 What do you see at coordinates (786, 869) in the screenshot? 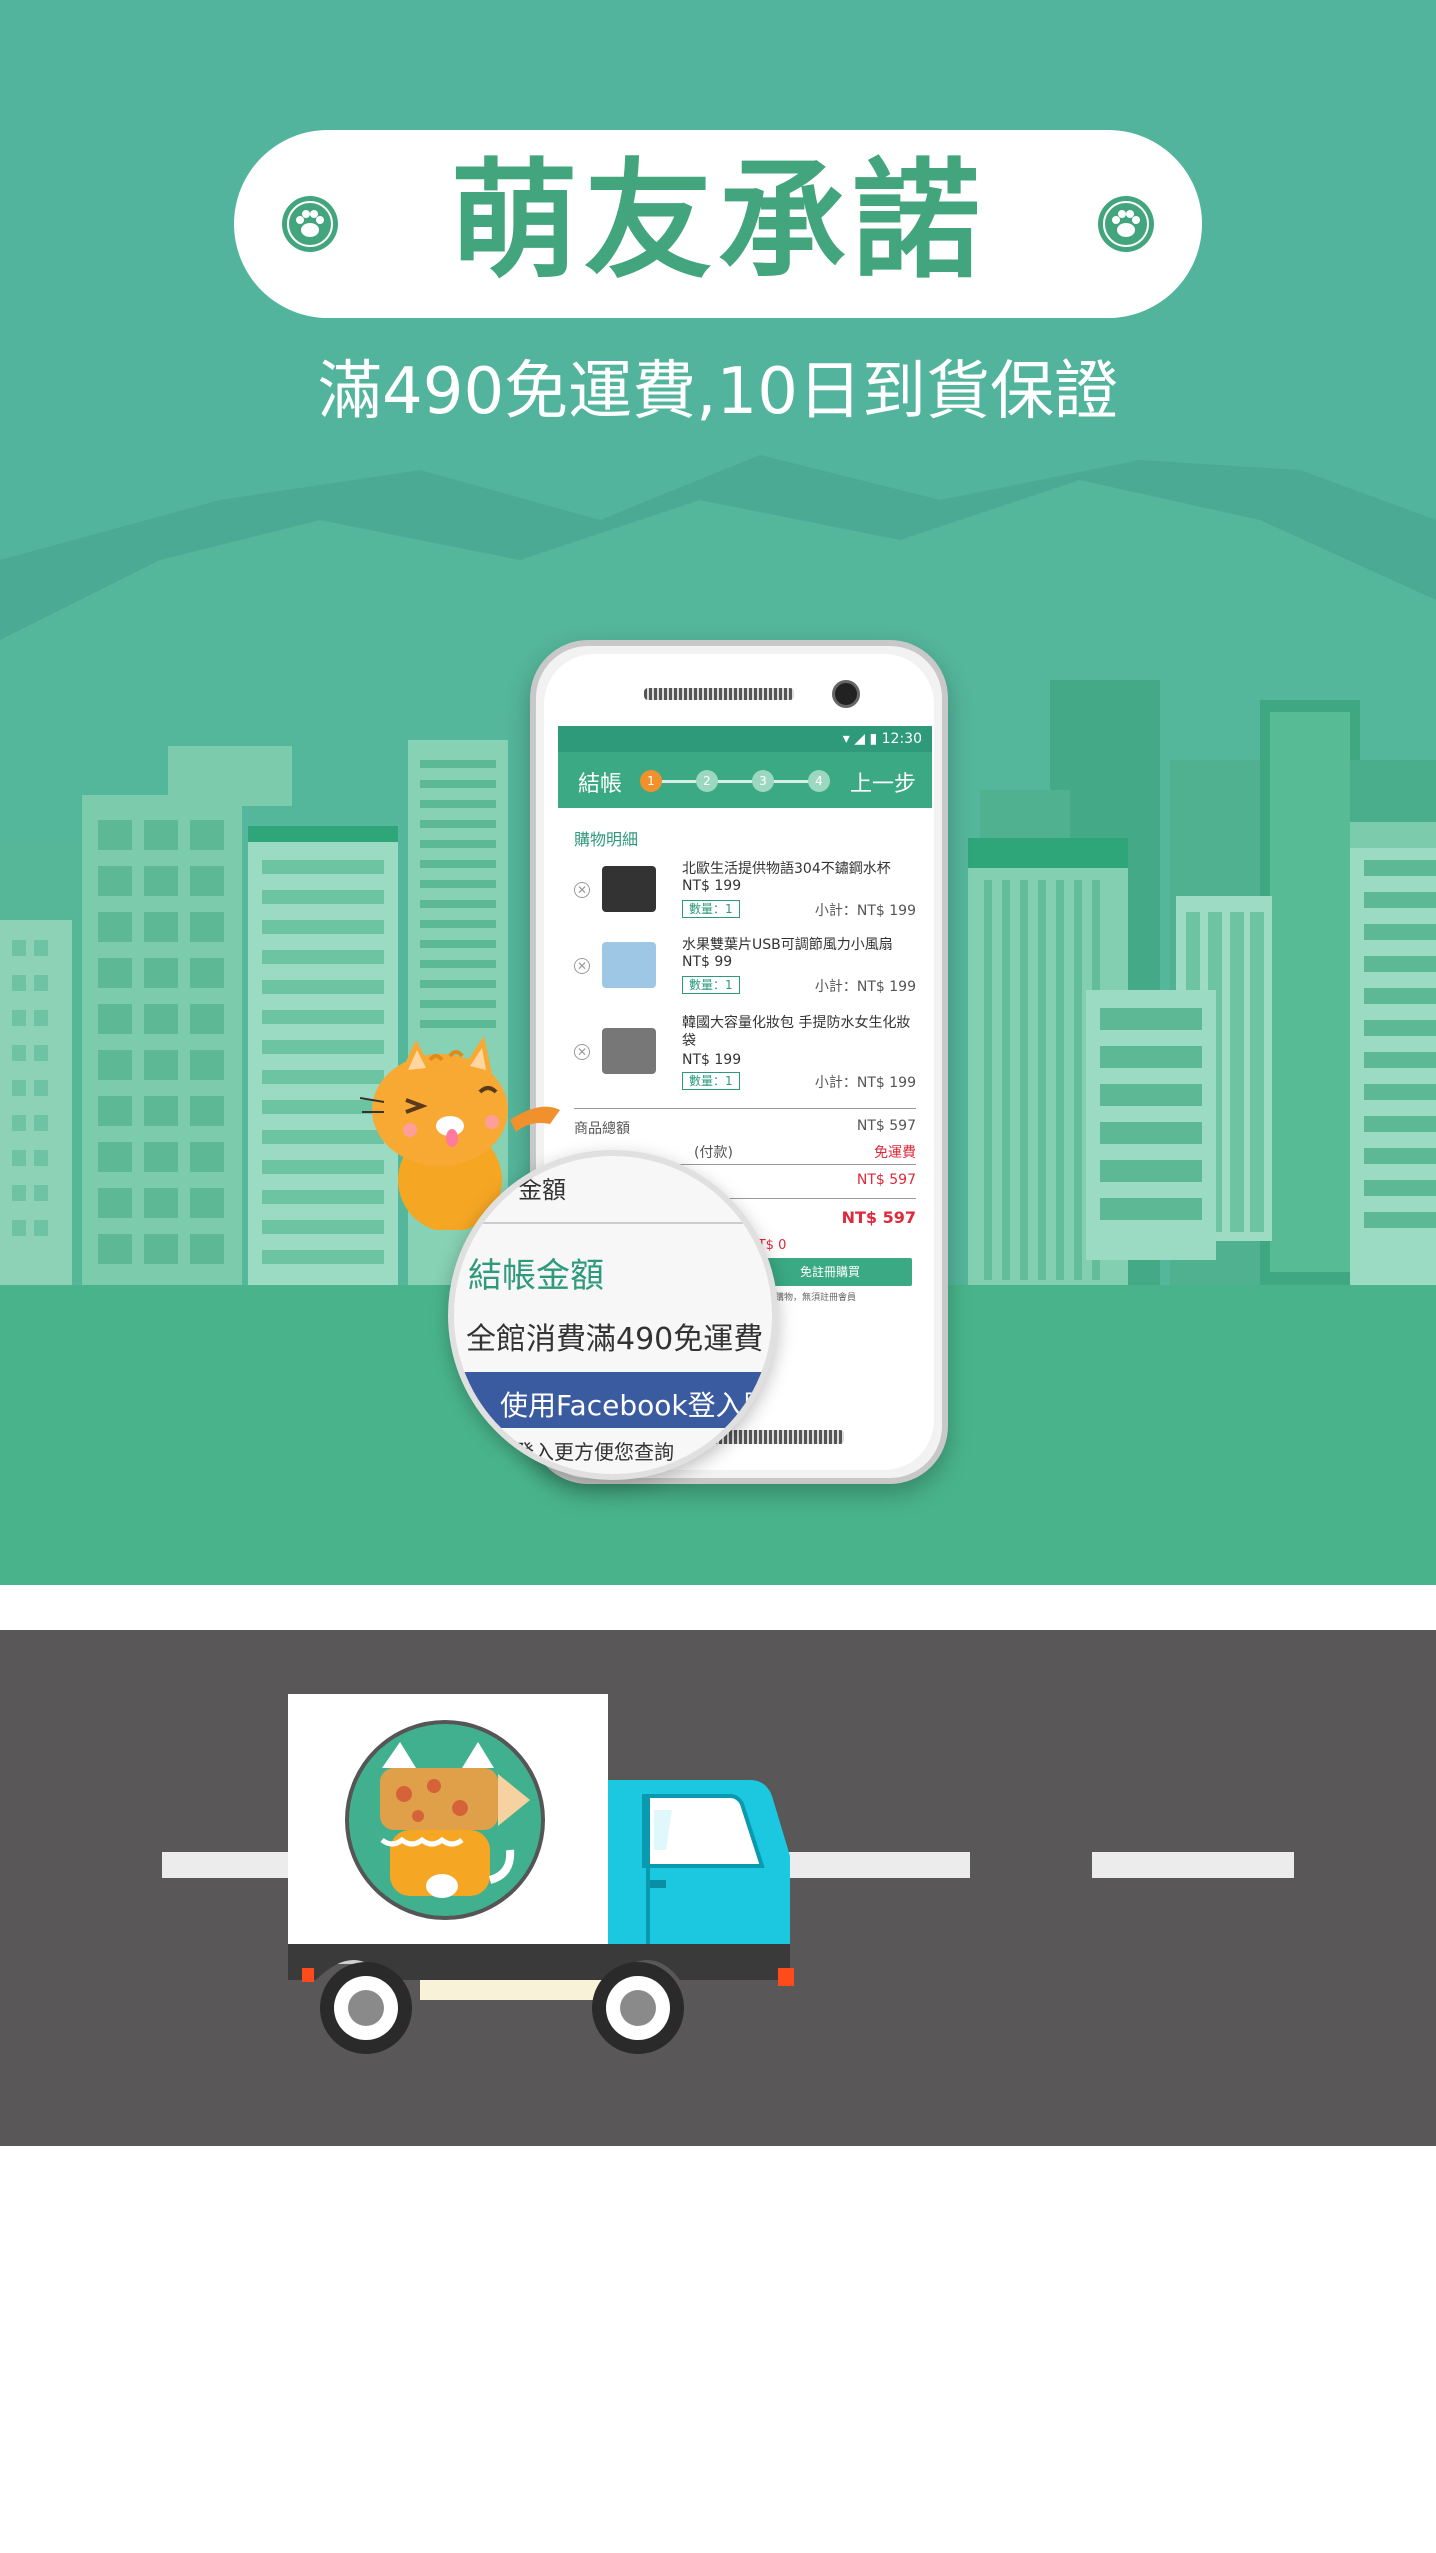
I see `product-name: 北歐生活提供物語304不鏽鋼水杯` at bounding box center [786, 869].